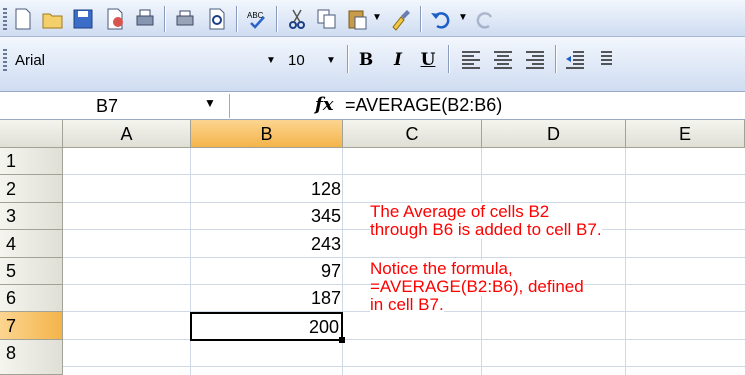 The width and height of the screenshot is (745, 375). What do you see at coordinates (267, 271) in the screenshot?
I see `cell-b5: 97` at bounding box center [267, 271].